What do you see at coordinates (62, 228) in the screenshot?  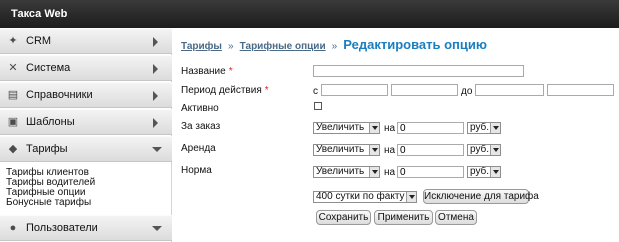 I see `sidebar-item-label: Пользователи` at bounding box center [62, 228].